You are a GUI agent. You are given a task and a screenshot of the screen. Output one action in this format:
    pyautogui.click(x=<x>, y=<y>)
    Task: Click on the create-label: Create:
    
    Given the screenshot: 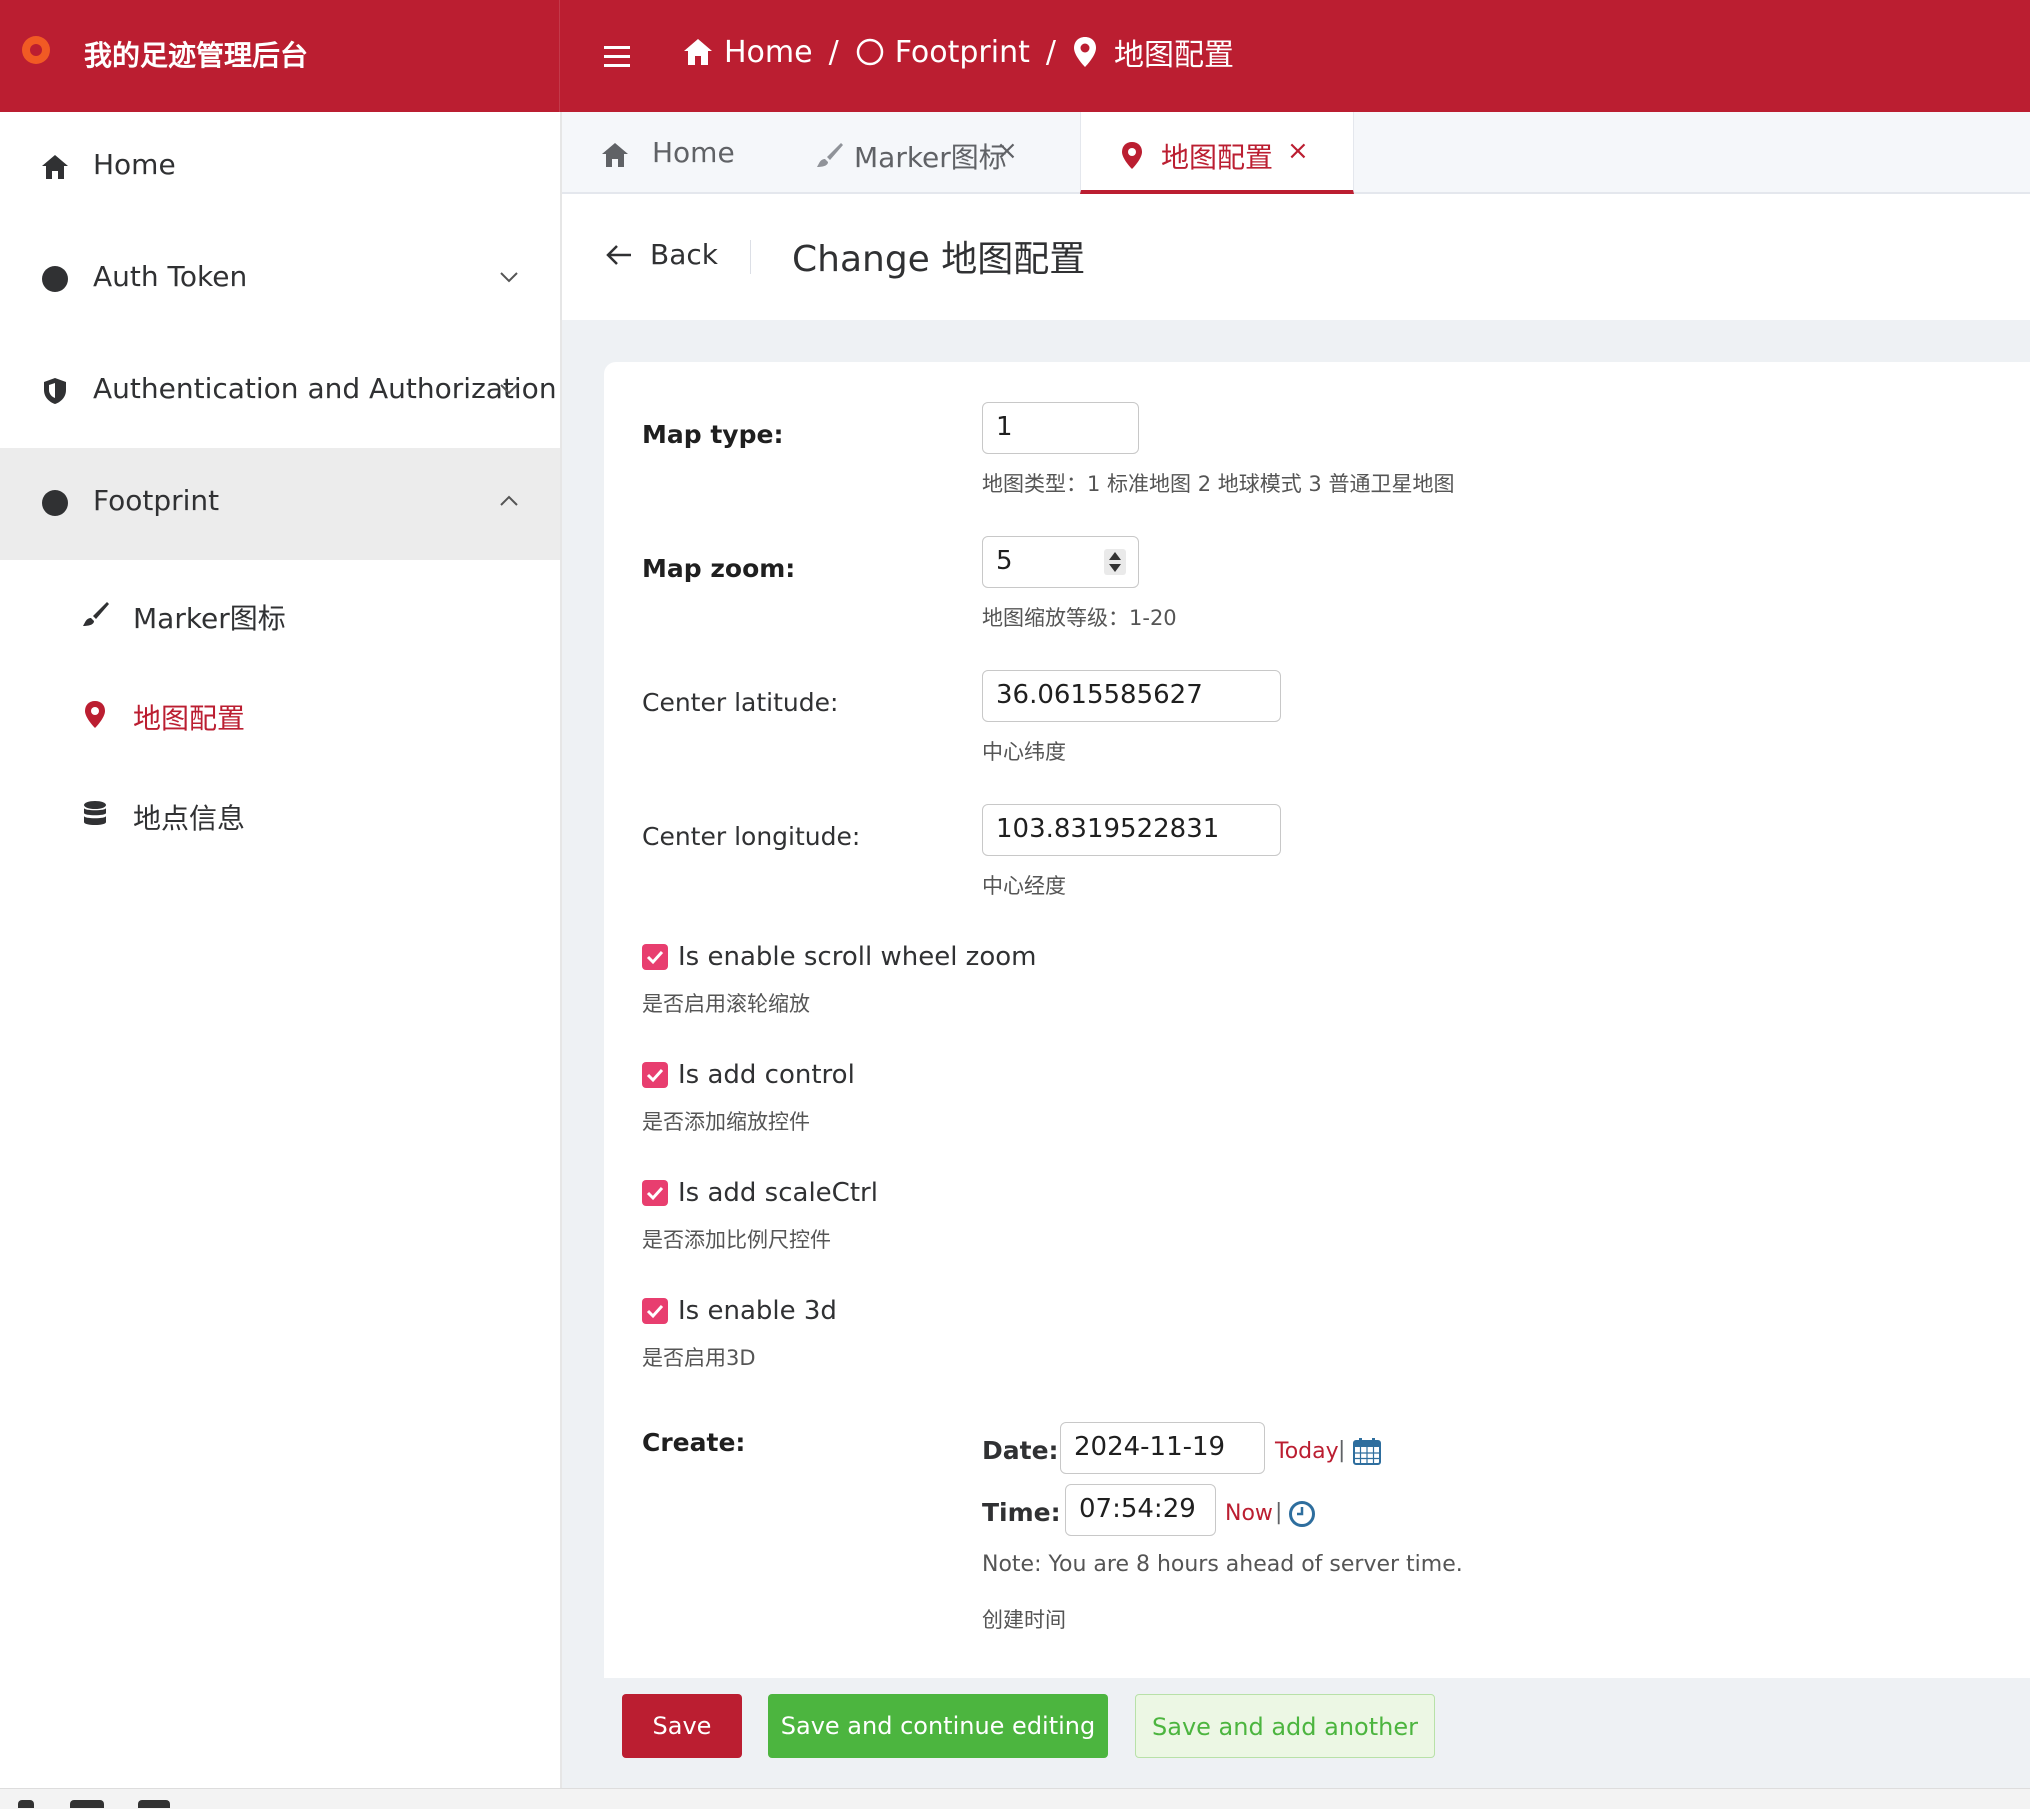 What is the action you would take?
    pyautogui.click(x=694, y=1442)
    